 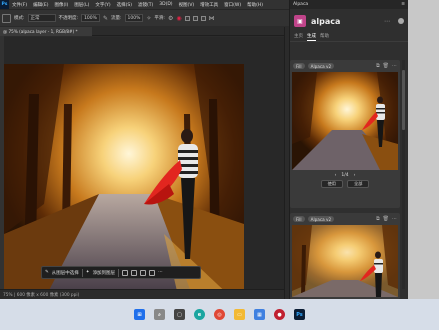 What do you see at coordinates (19, 18) in the screenshot?
I see `mode-label: 模式:` at bounding box center [19, 18].